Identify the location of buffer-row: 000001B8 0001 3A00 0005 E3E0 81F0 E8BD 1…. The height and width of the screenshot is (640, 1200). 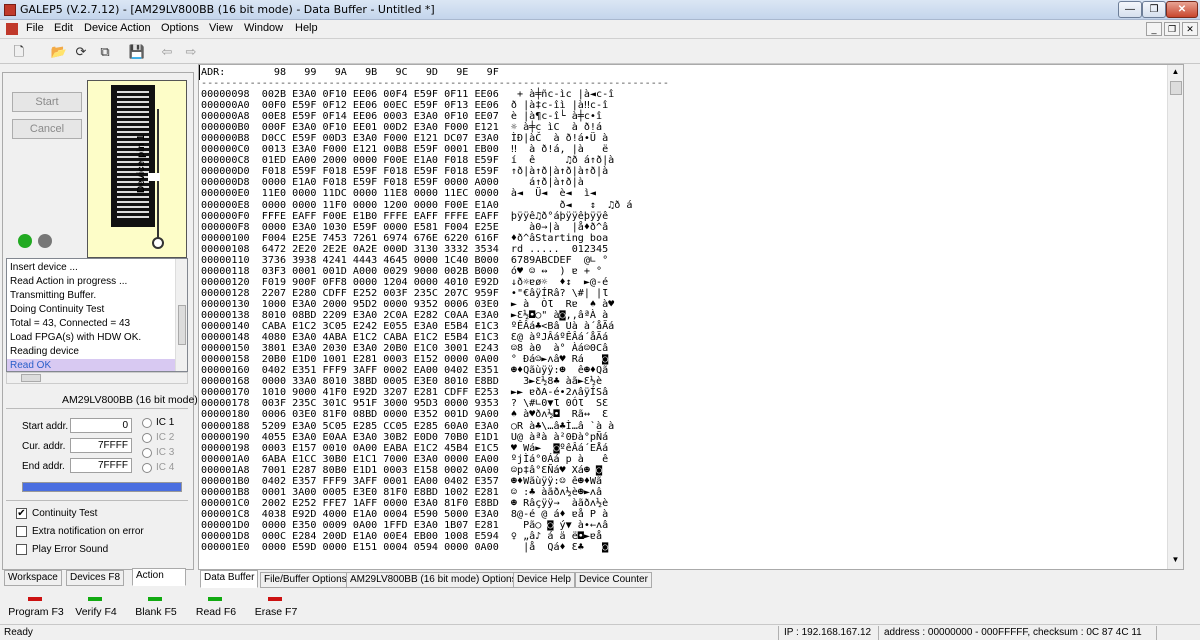
(401, 492).